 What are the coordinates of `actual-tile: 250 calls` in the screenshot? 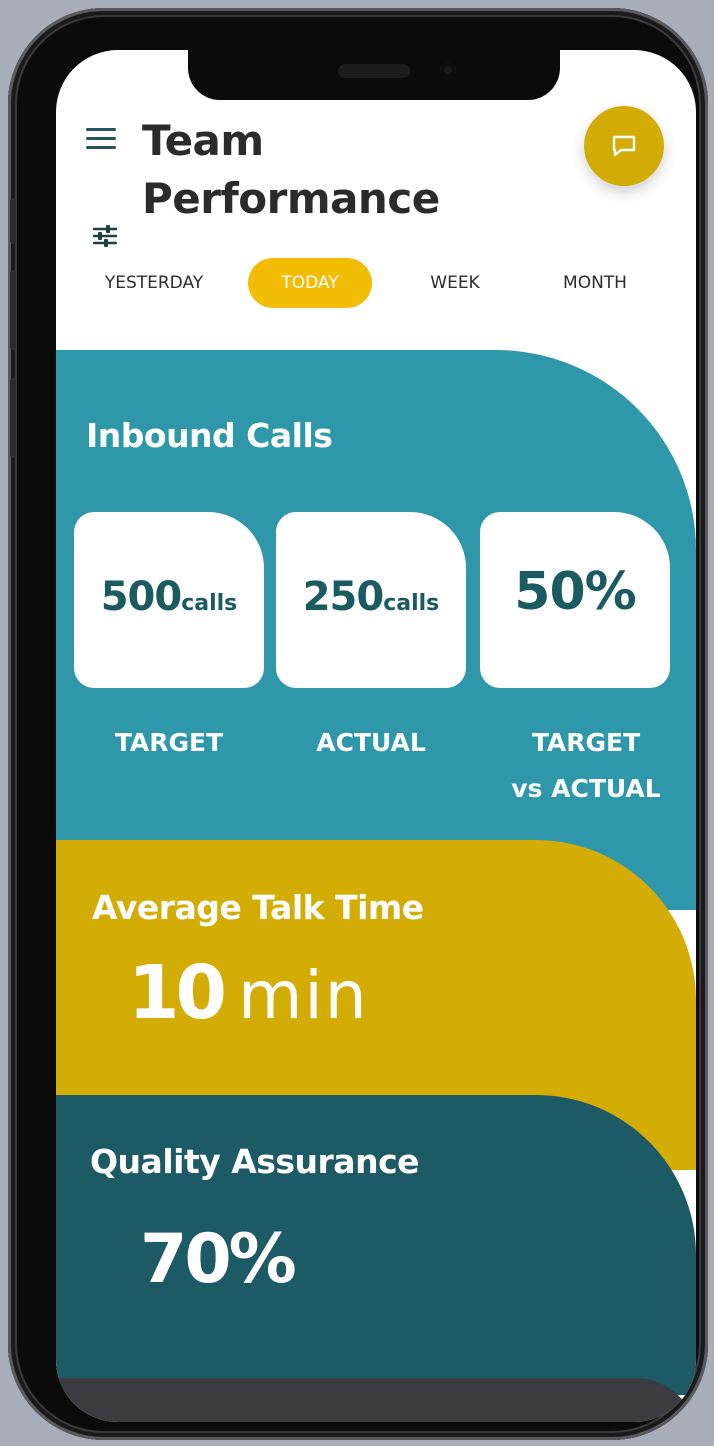 It's located at (371, 600).